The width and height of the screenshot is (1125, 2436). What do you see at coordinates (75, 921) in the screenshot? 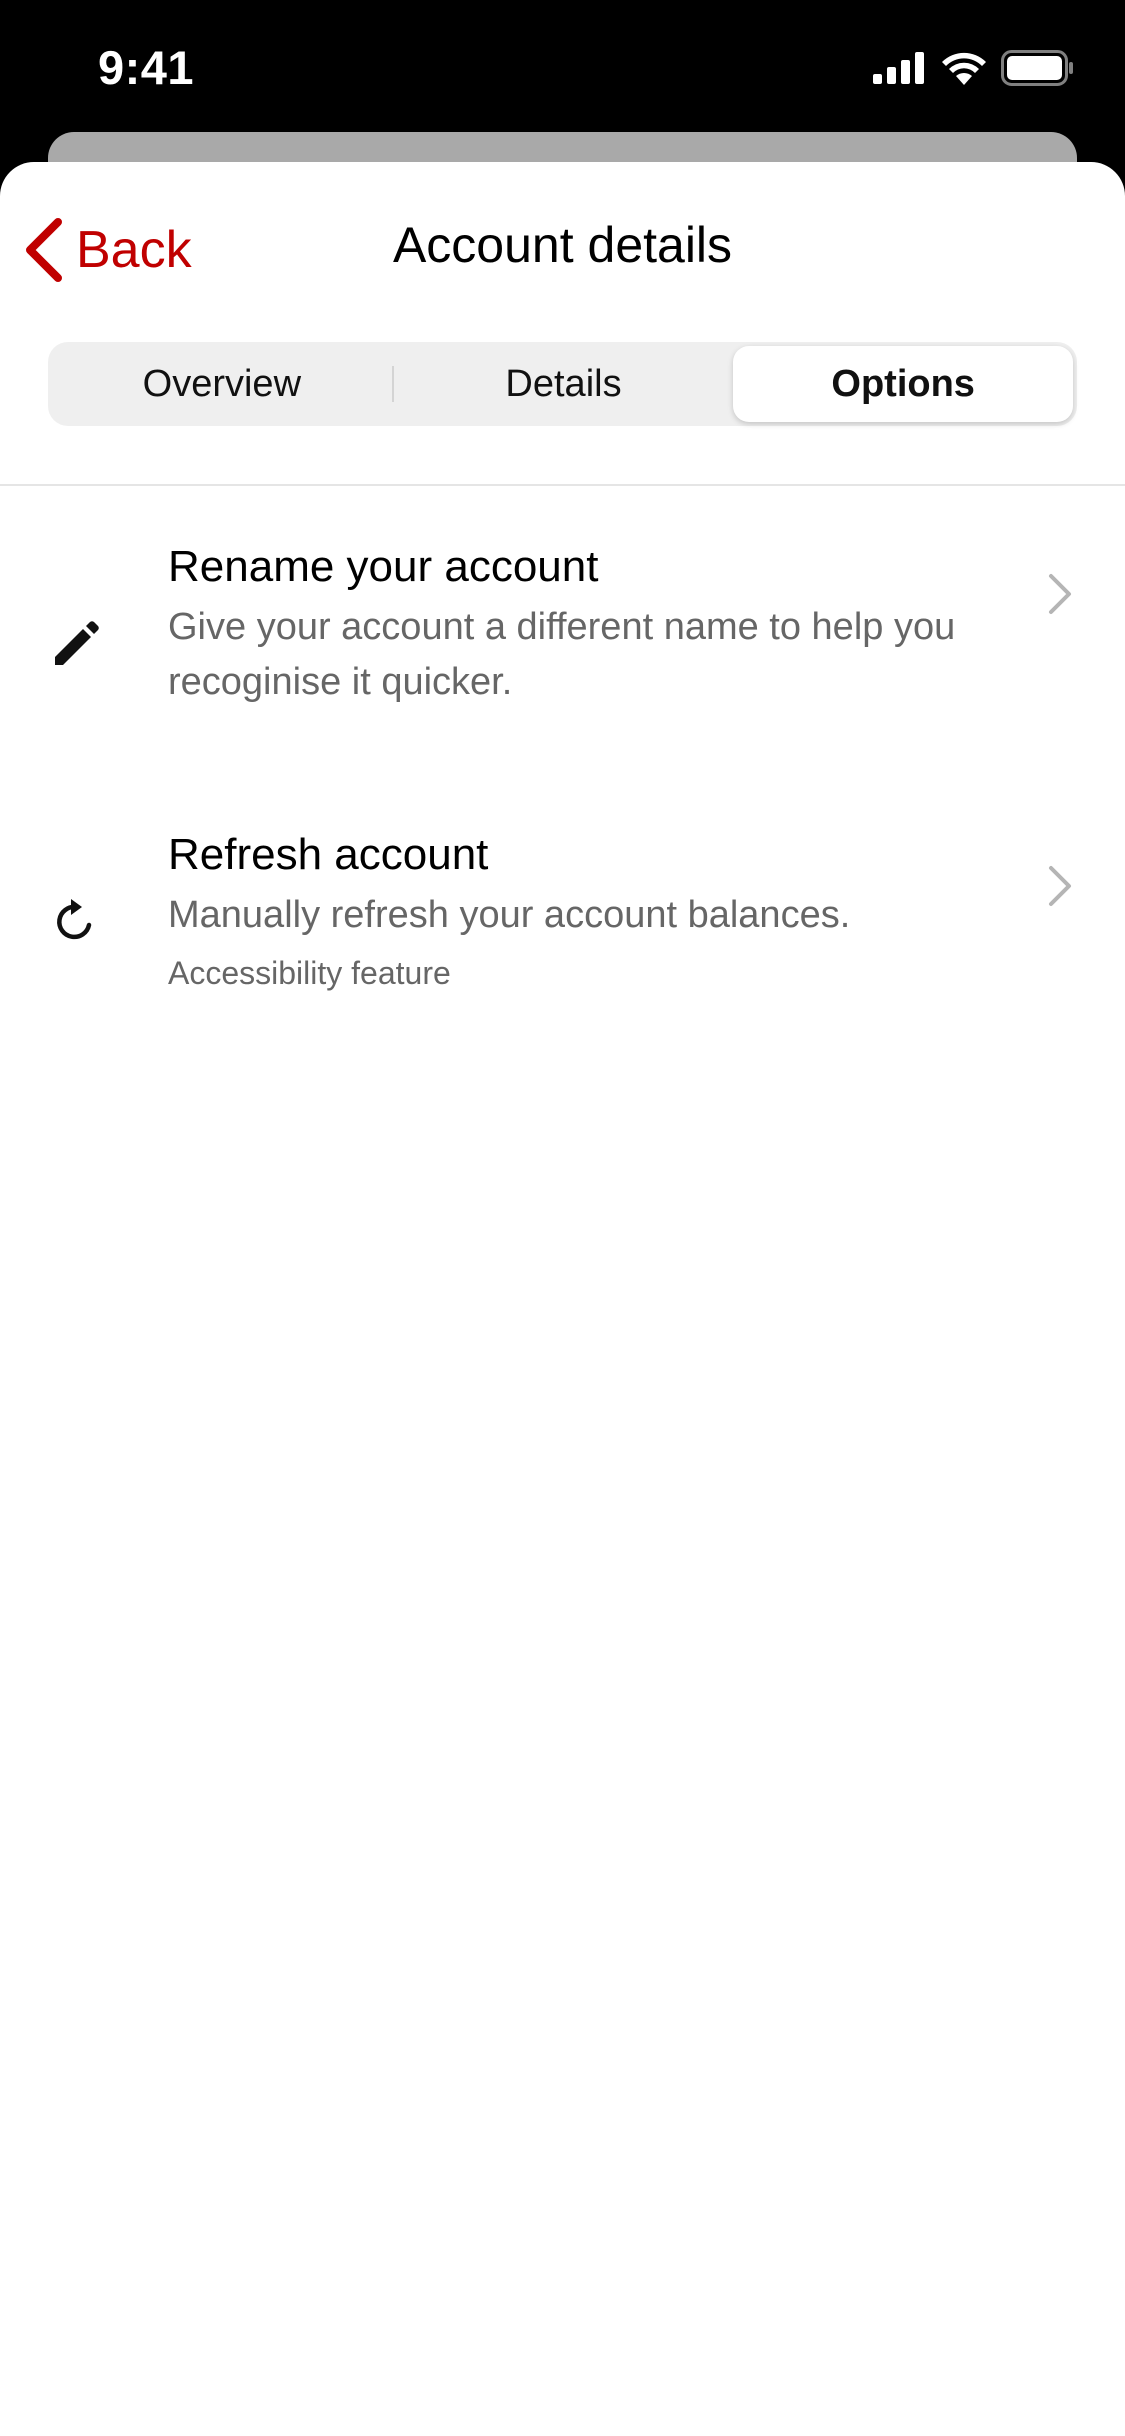
I see `refresh-icon` at bounding box center [75, 921].